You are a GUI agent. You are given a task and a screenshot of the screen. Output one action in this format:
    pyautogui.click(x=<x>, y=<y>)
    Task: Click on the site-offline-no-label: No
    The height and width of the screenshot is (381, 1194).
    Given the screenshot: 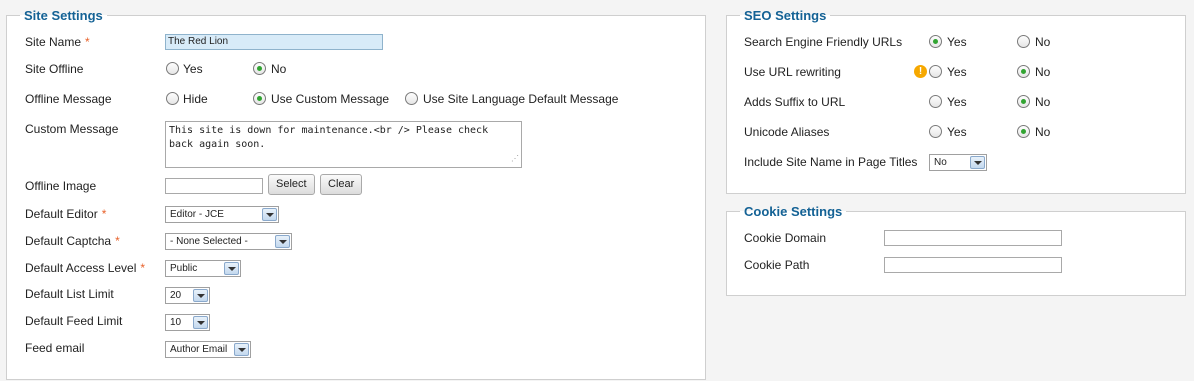 What is the action you would take?
    pyautogui.click(x=279, y=69)
    